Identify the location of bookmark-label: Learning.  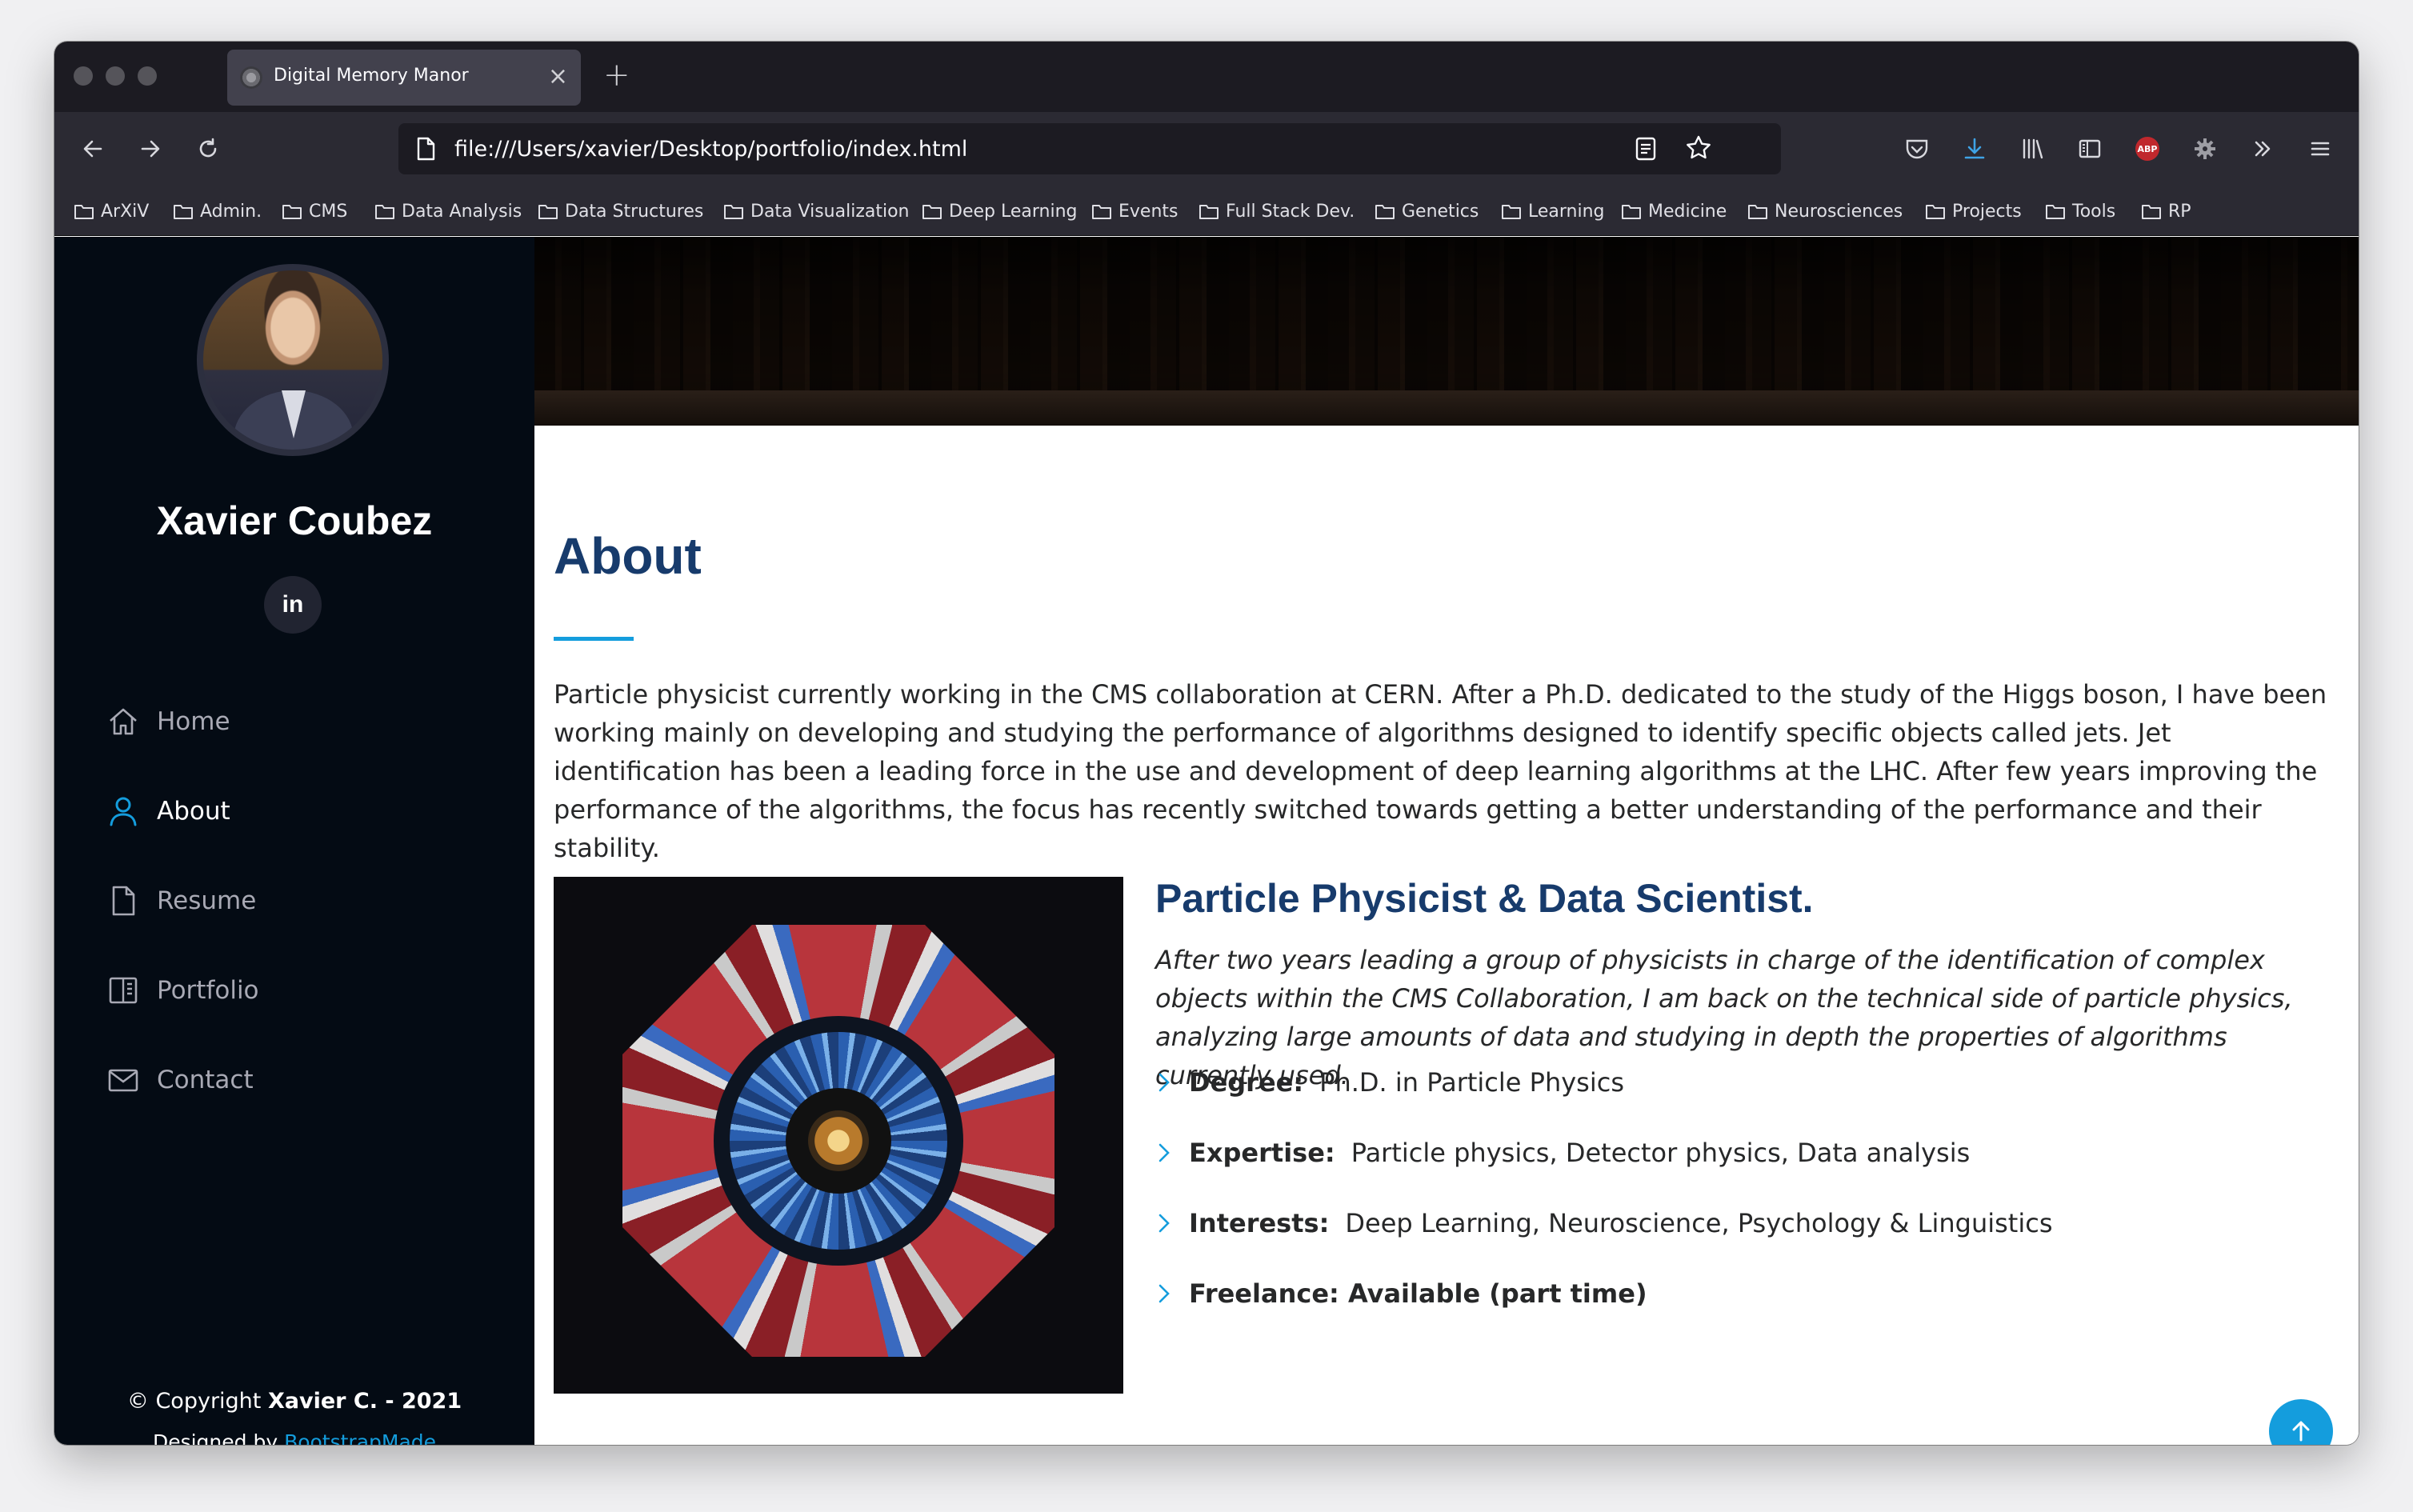
(1566, 211).